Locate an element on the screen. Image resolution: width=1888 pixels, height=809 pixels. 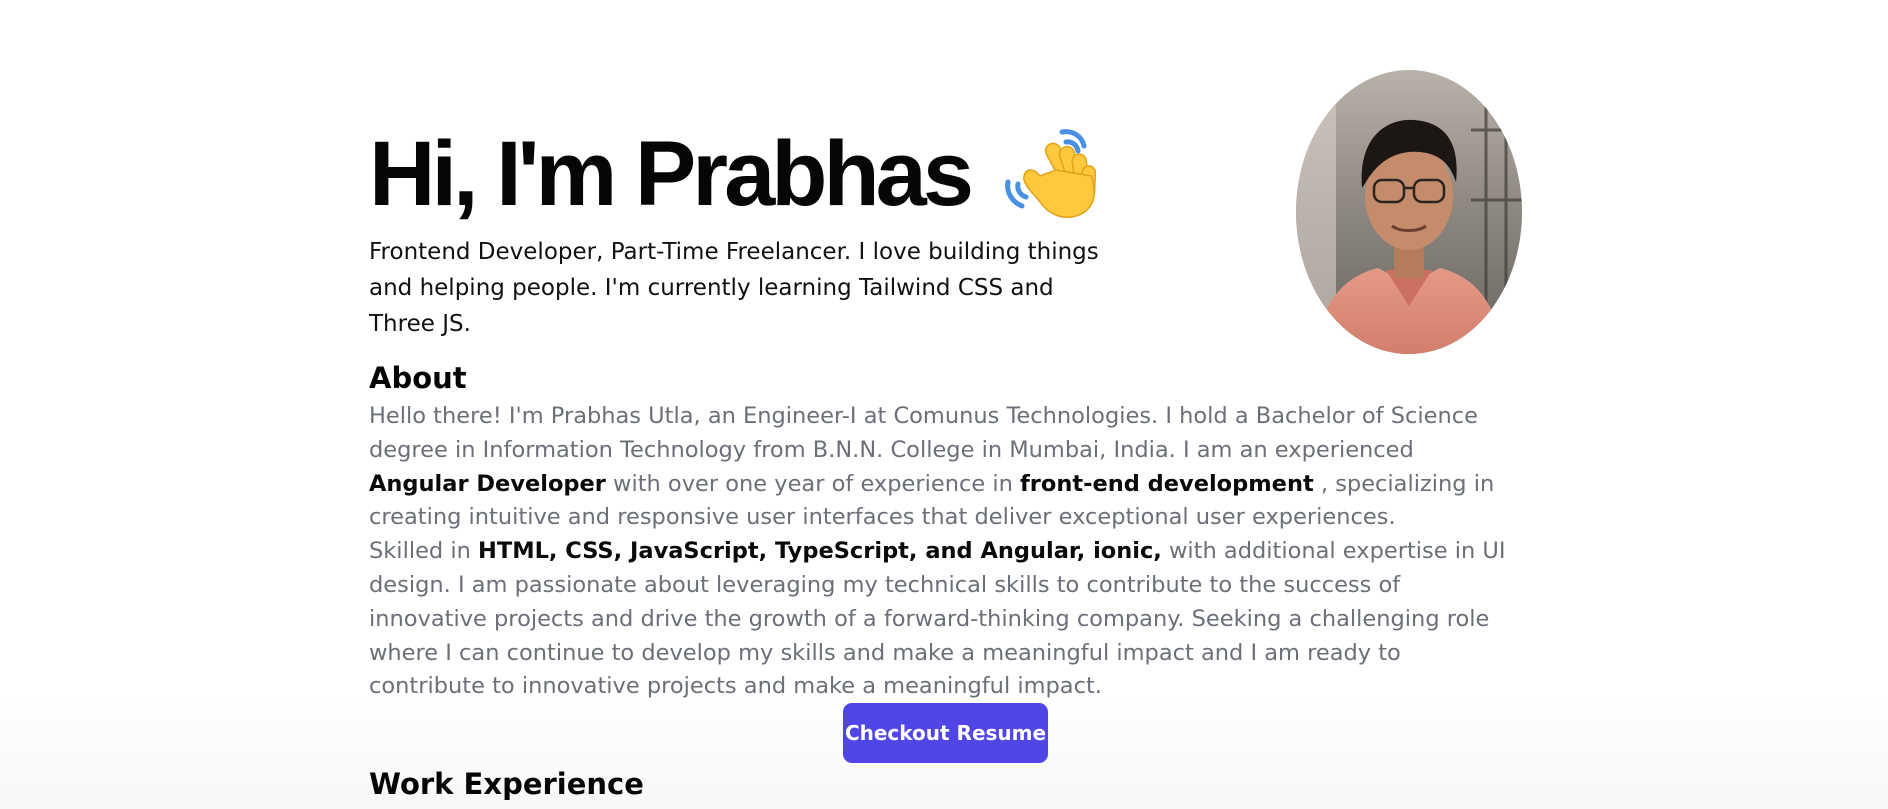
highlight-front-end-development: front-end development is located at coordinates (1167, 483).